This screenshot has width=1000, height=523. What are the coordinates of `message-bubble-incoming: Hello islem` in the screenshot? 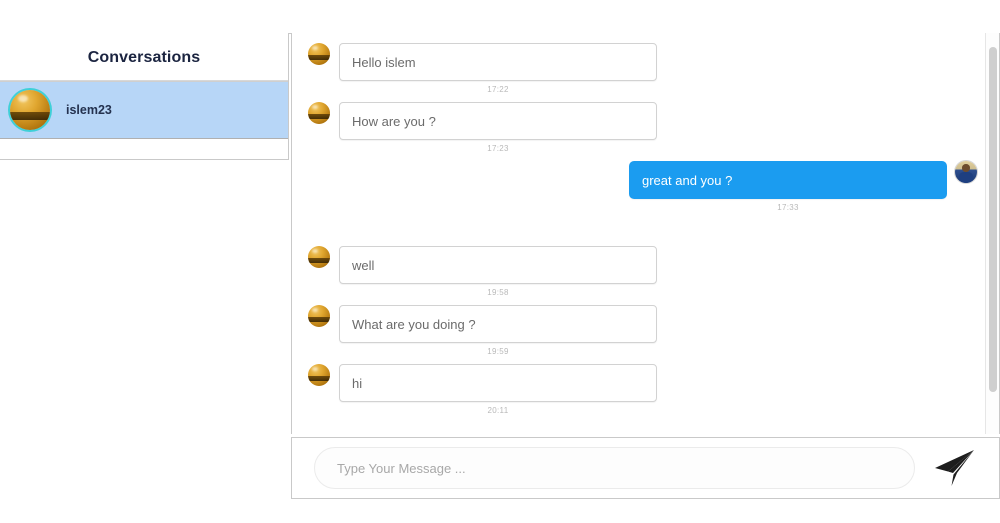 It's located at (498, 62).